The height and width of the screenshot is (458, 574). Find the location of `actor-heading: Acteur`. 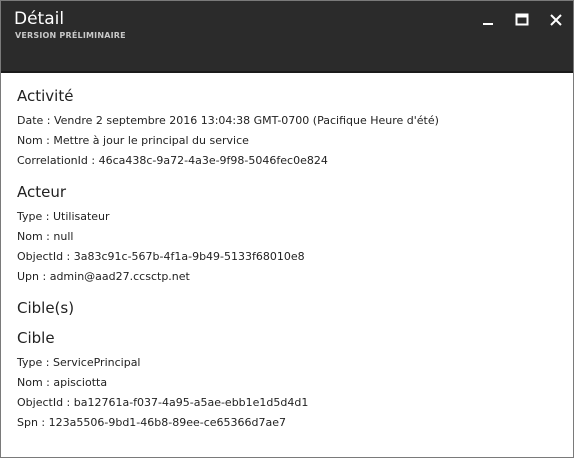

actor-heading: Acteur is located at coordinates (42, 192).